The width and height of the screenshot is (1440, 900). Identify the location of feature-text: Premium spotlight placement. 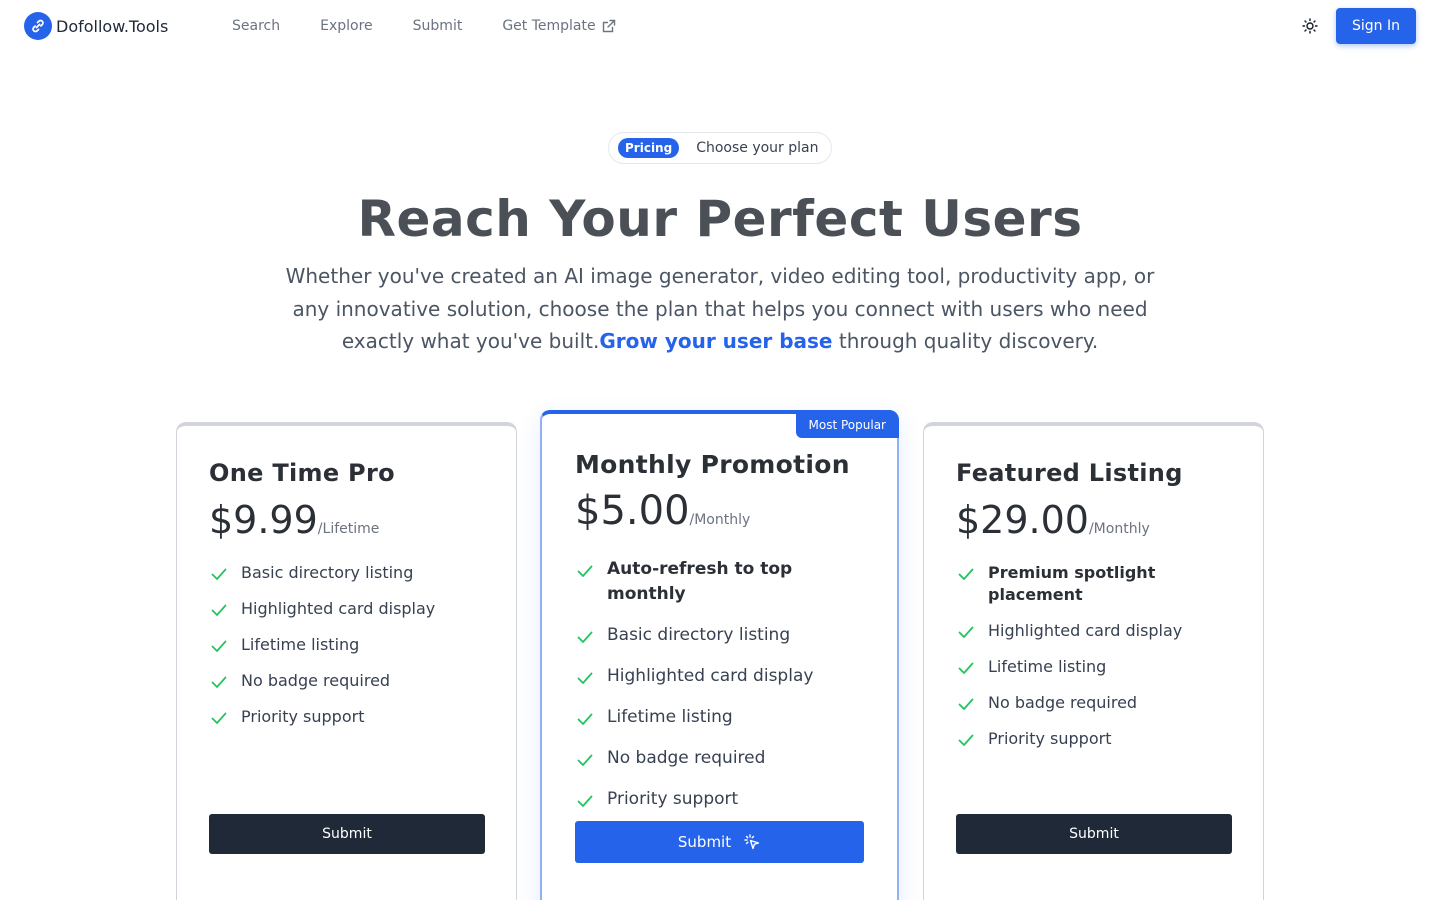
(1072, 583).